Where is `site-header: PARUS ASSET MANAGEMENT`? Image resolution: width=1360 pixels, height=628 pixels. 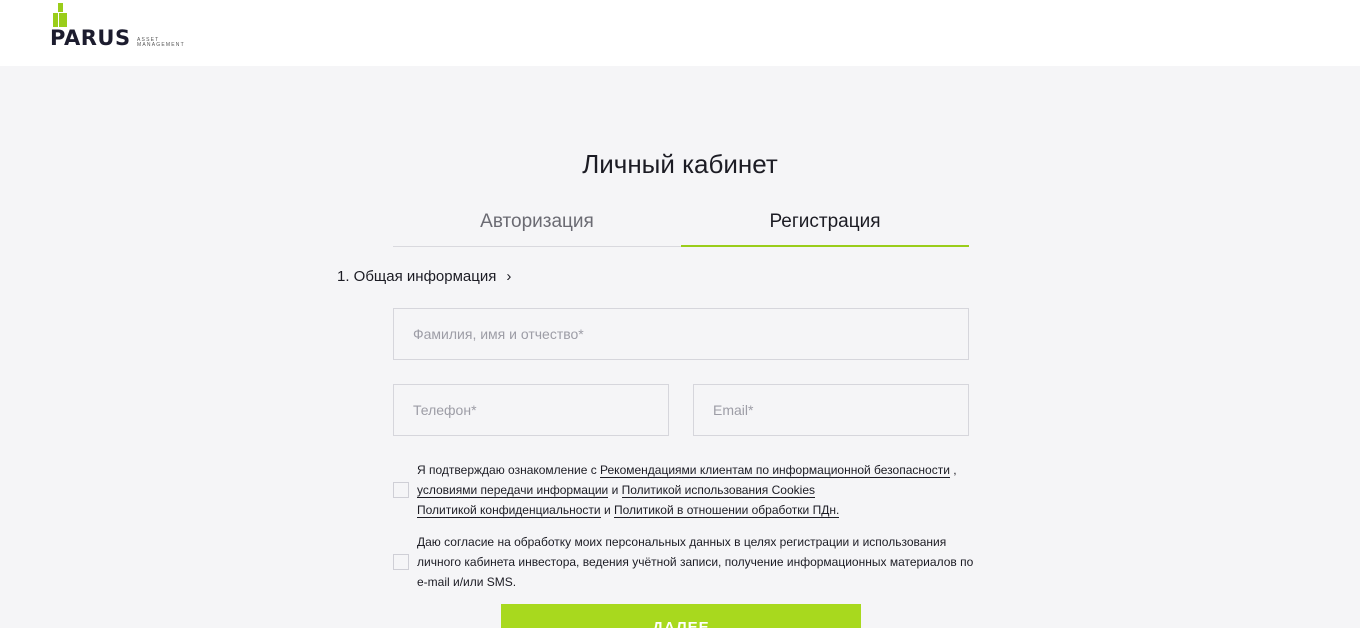 site-header: PARUS ASSET MANAGEMENT is located at coordinates (680, 33).